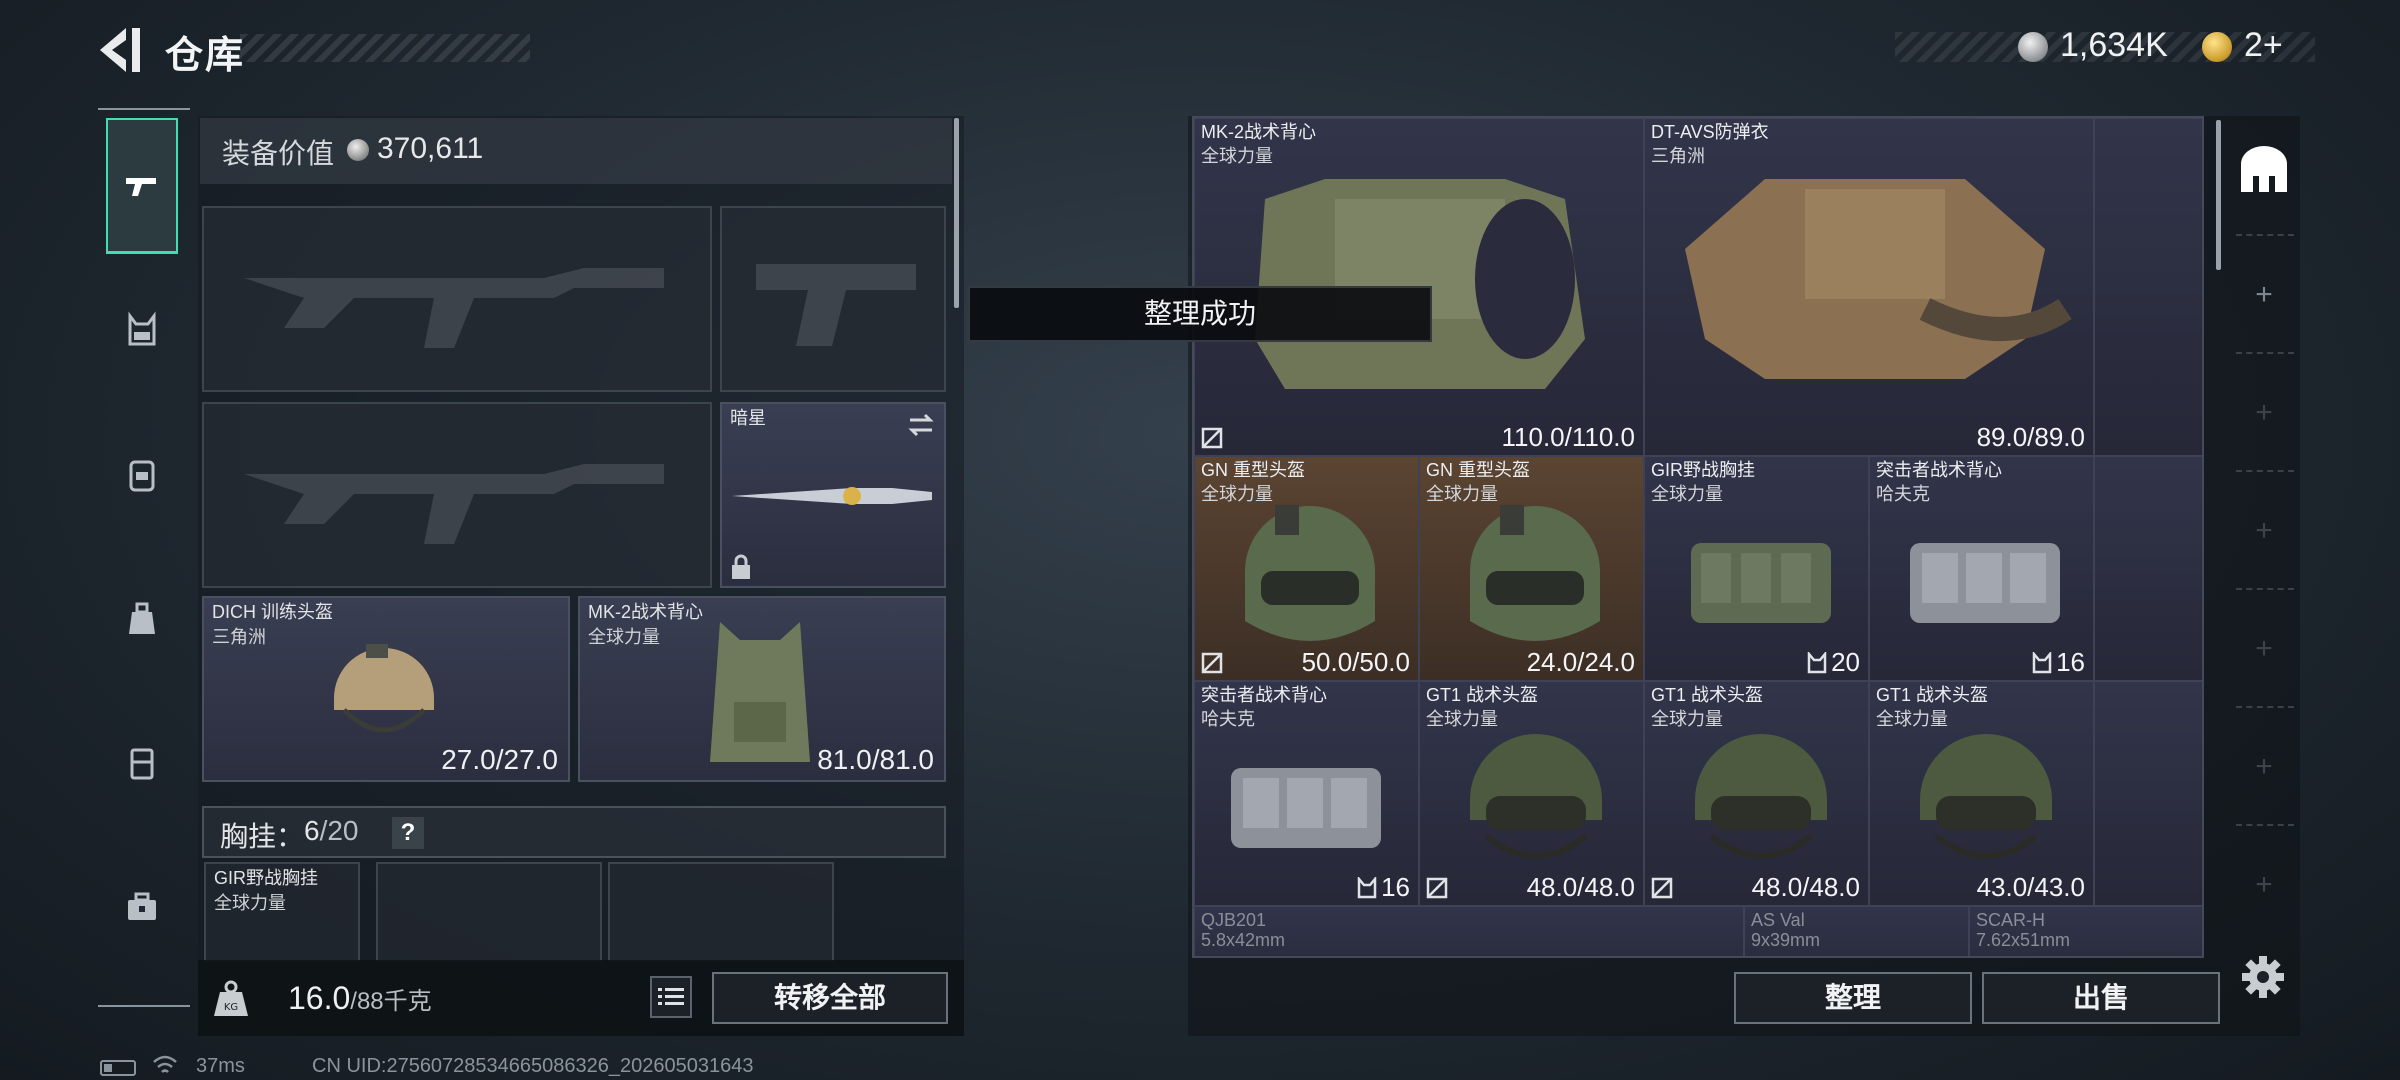 The image size is (2400, 1080). What do you see at coordinates (231, 998) in the screenshot?
I see `weight-icon: KG` at bounding box center [231, 998].